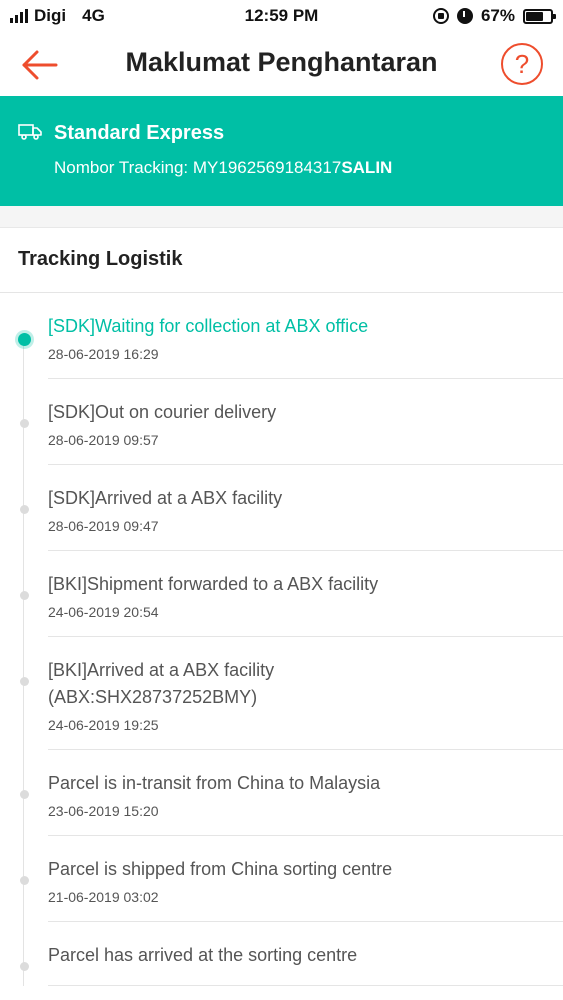  Describe the element at coordinates (103, 725) in the screenshot. I see `event-time: 24-06-2019 19:25` at that location.